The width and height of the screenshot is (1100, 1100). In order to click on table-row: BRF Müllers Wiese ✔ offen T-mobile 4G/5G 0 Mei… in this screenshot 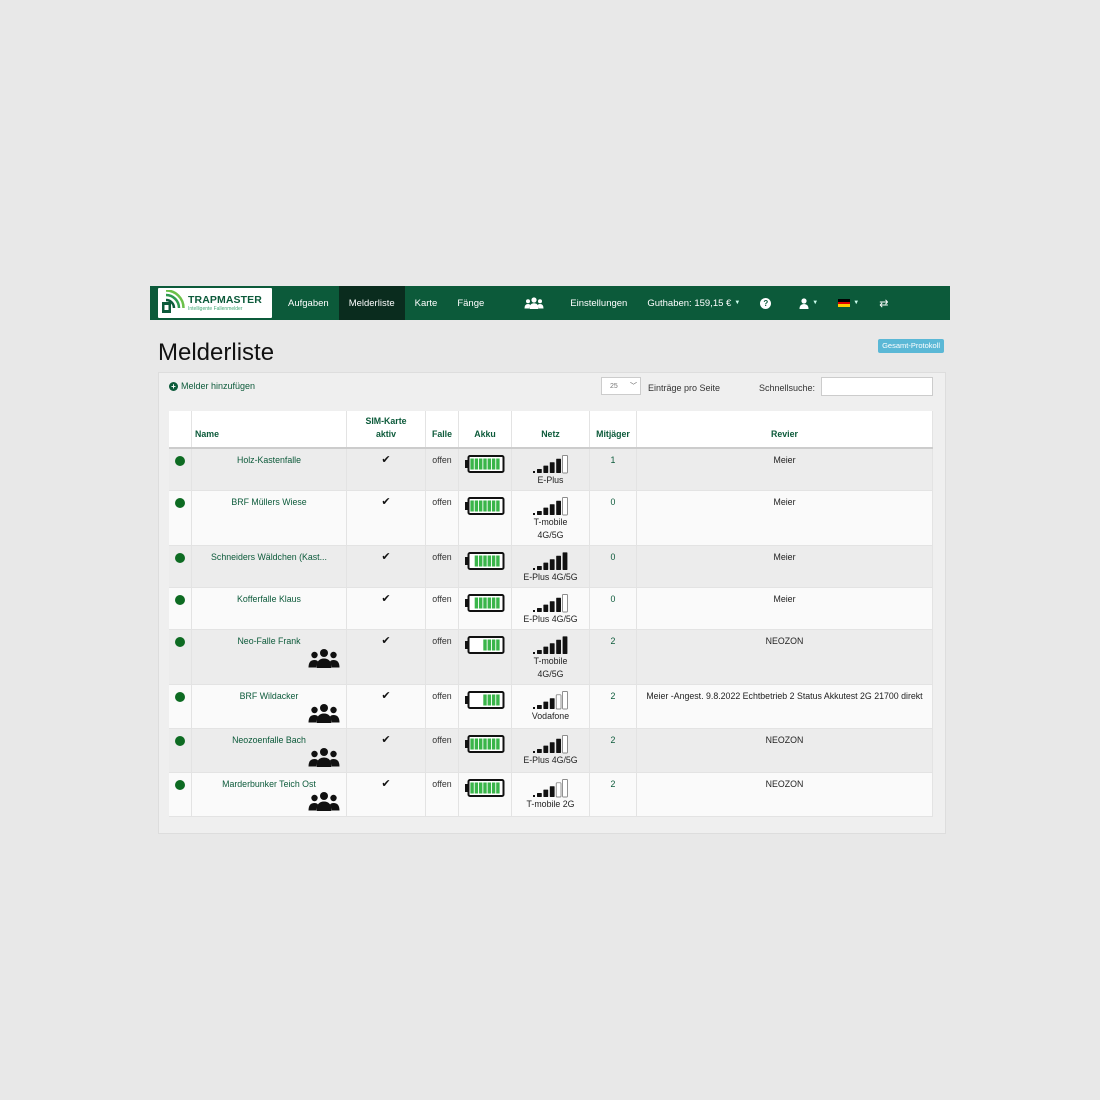, I will do `click(551, 518)`.